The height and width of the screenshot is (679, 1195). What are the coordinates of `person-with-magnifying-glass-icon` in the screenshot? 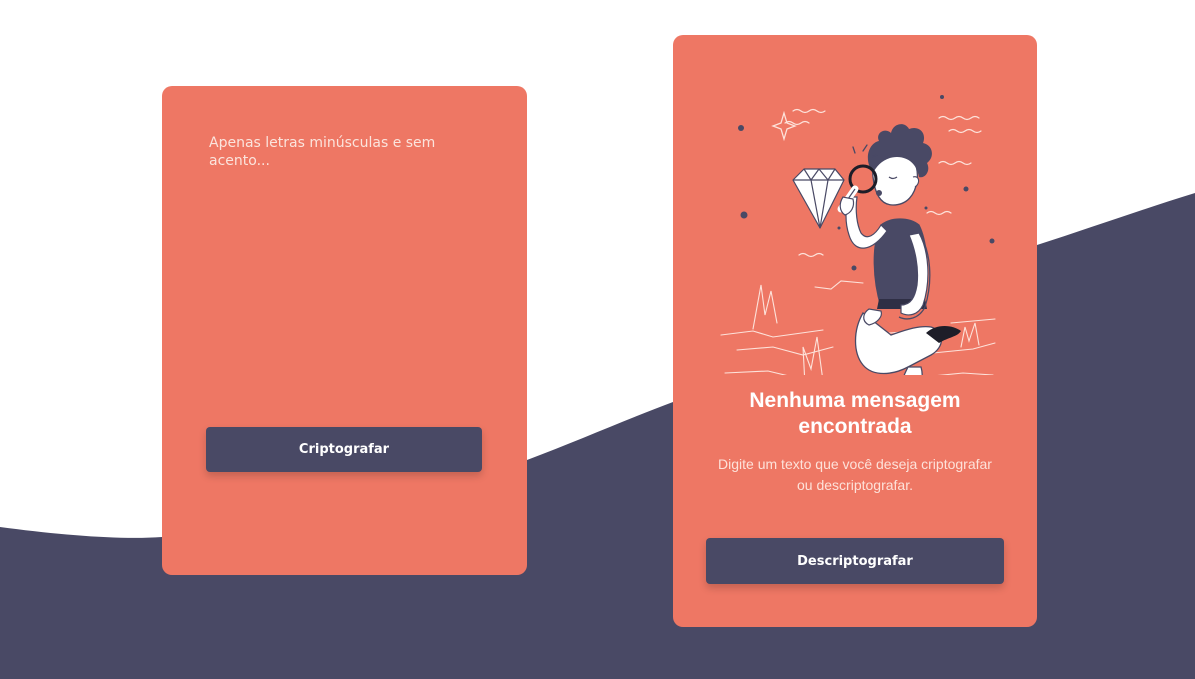 It's located at (858, 235).